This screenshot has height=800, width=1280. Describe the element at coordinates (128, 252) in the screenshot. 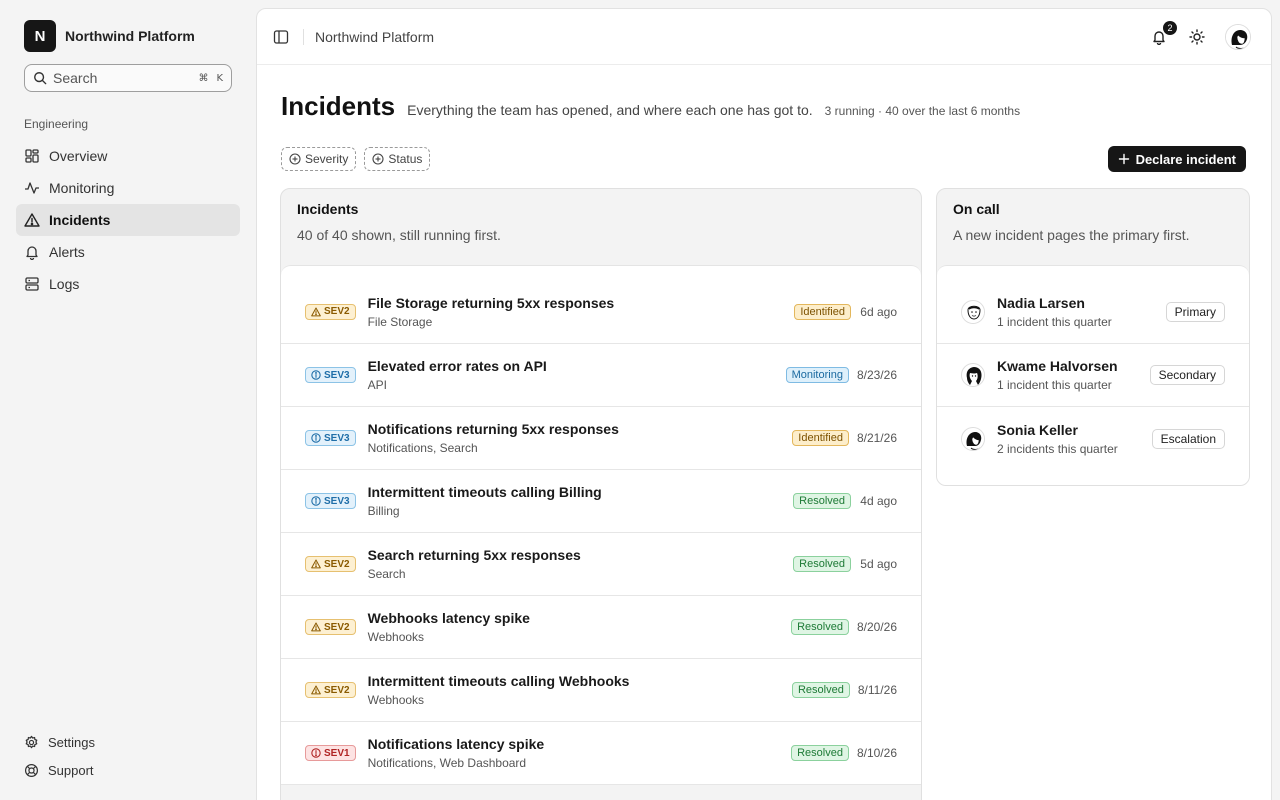

I see `sidebar-item-alerts: Alerts` at that location.